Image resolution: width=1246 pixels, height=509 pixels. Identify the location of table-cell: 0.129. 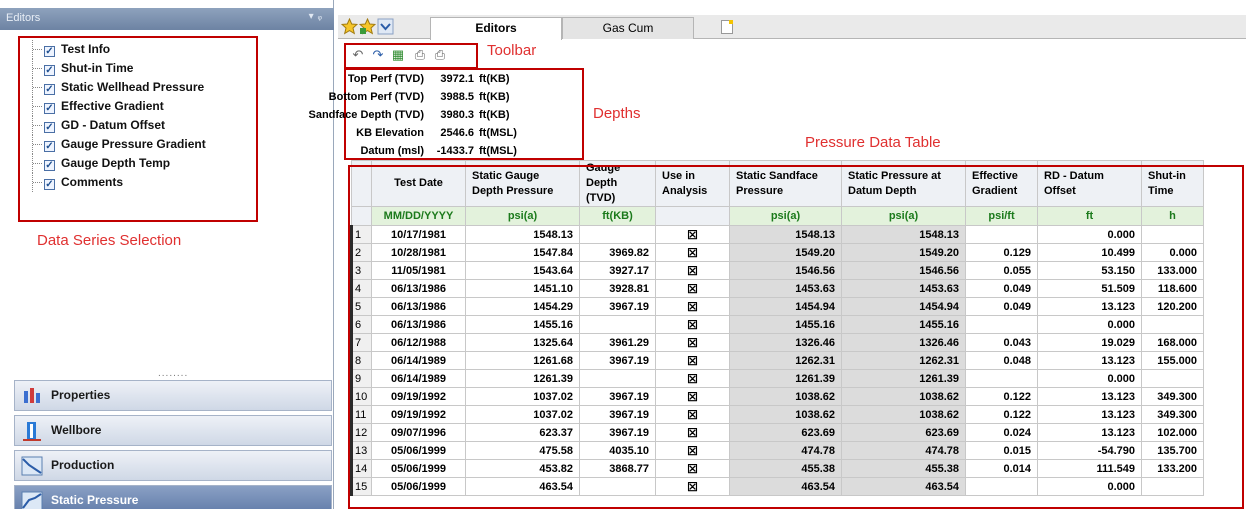
(1001, 252).